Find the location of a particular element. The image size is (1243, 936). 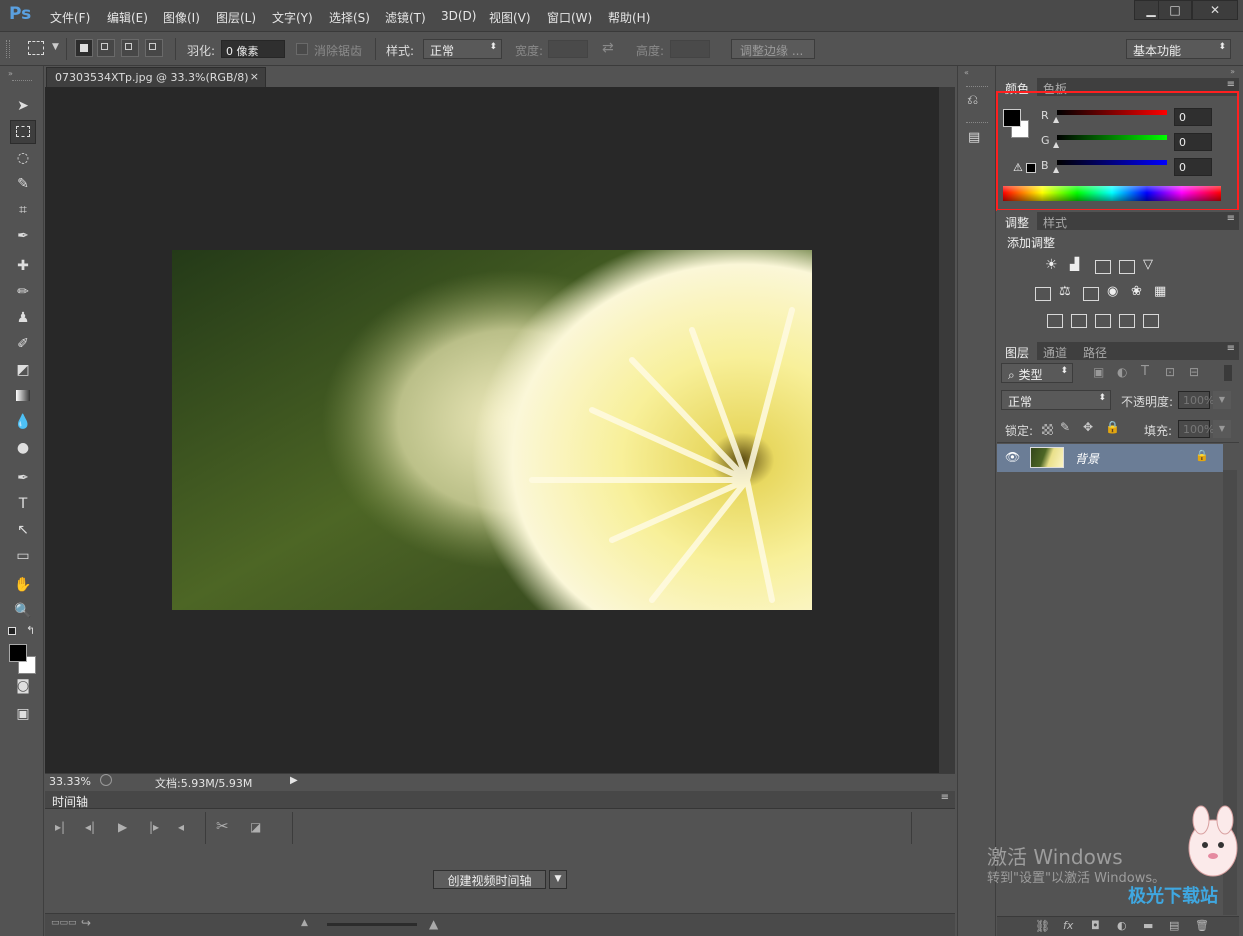

history-brush-icon: ✐ is located at coordinates (23, 344).